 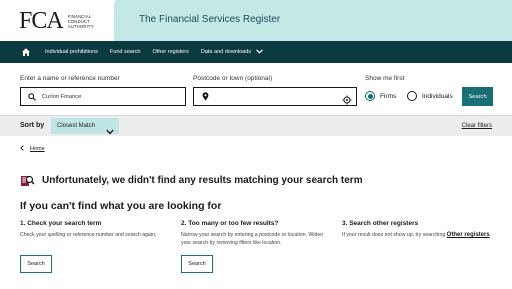 I want to click on sort-select: Closest Match, so click(x=85, y=126).